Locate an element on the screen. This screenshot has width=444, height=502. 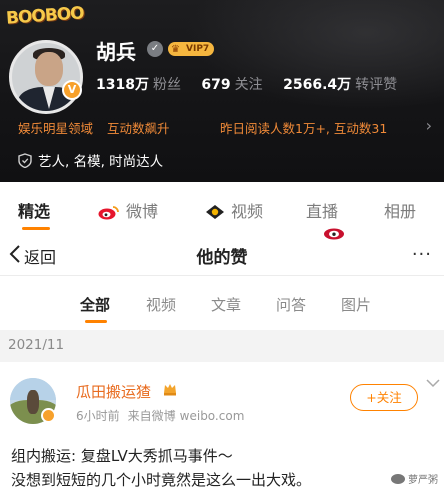
medal-icon is located at coordinates (170, 390).